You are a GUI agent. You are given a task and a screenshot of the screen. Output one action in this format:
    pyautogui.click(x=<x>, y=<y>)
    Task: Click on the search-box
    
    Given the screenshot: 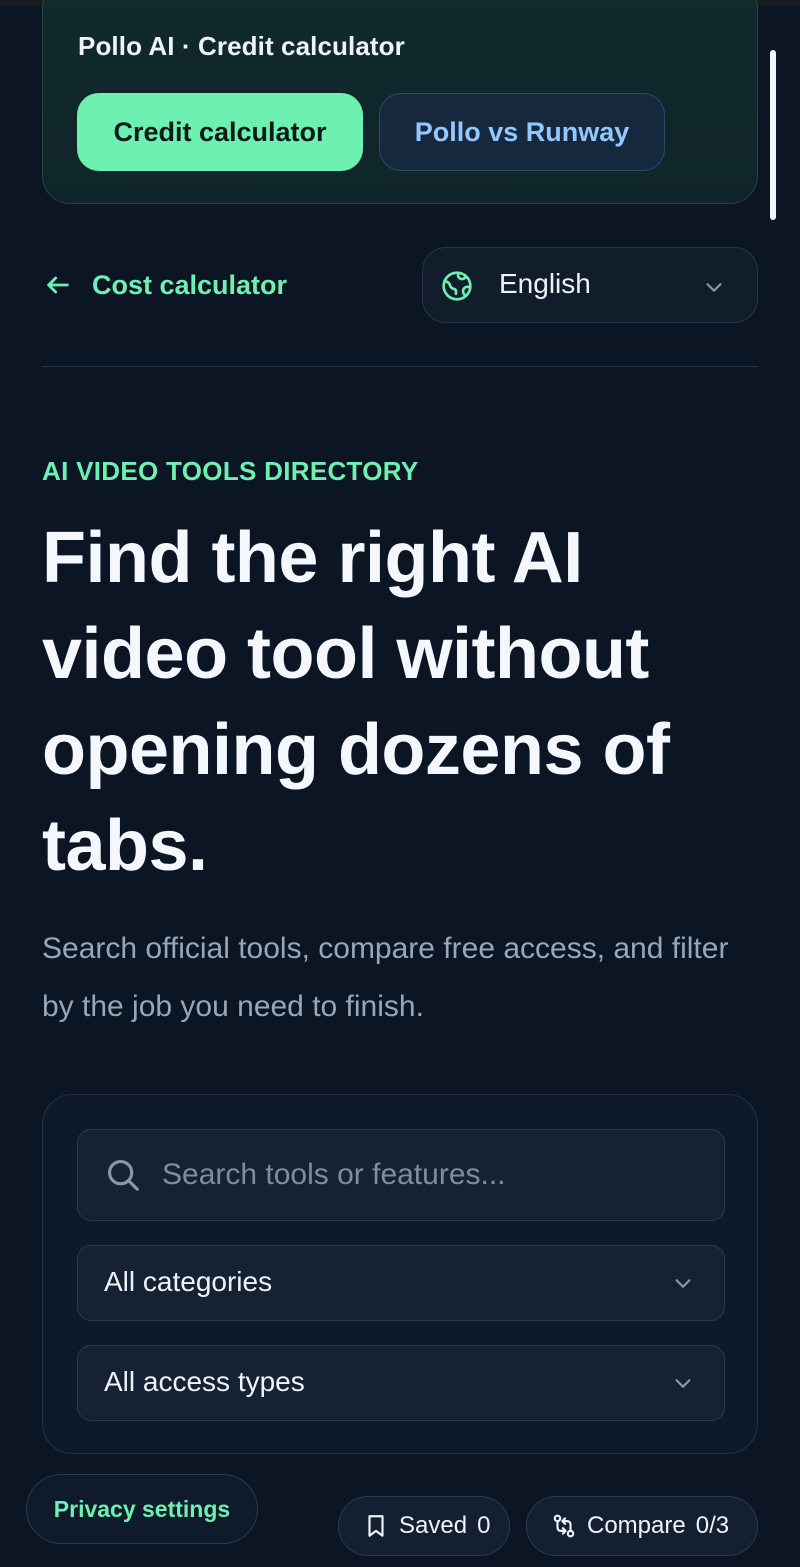 What is the action you would take?
    pyautogui.click(x=401, y=1175)
    